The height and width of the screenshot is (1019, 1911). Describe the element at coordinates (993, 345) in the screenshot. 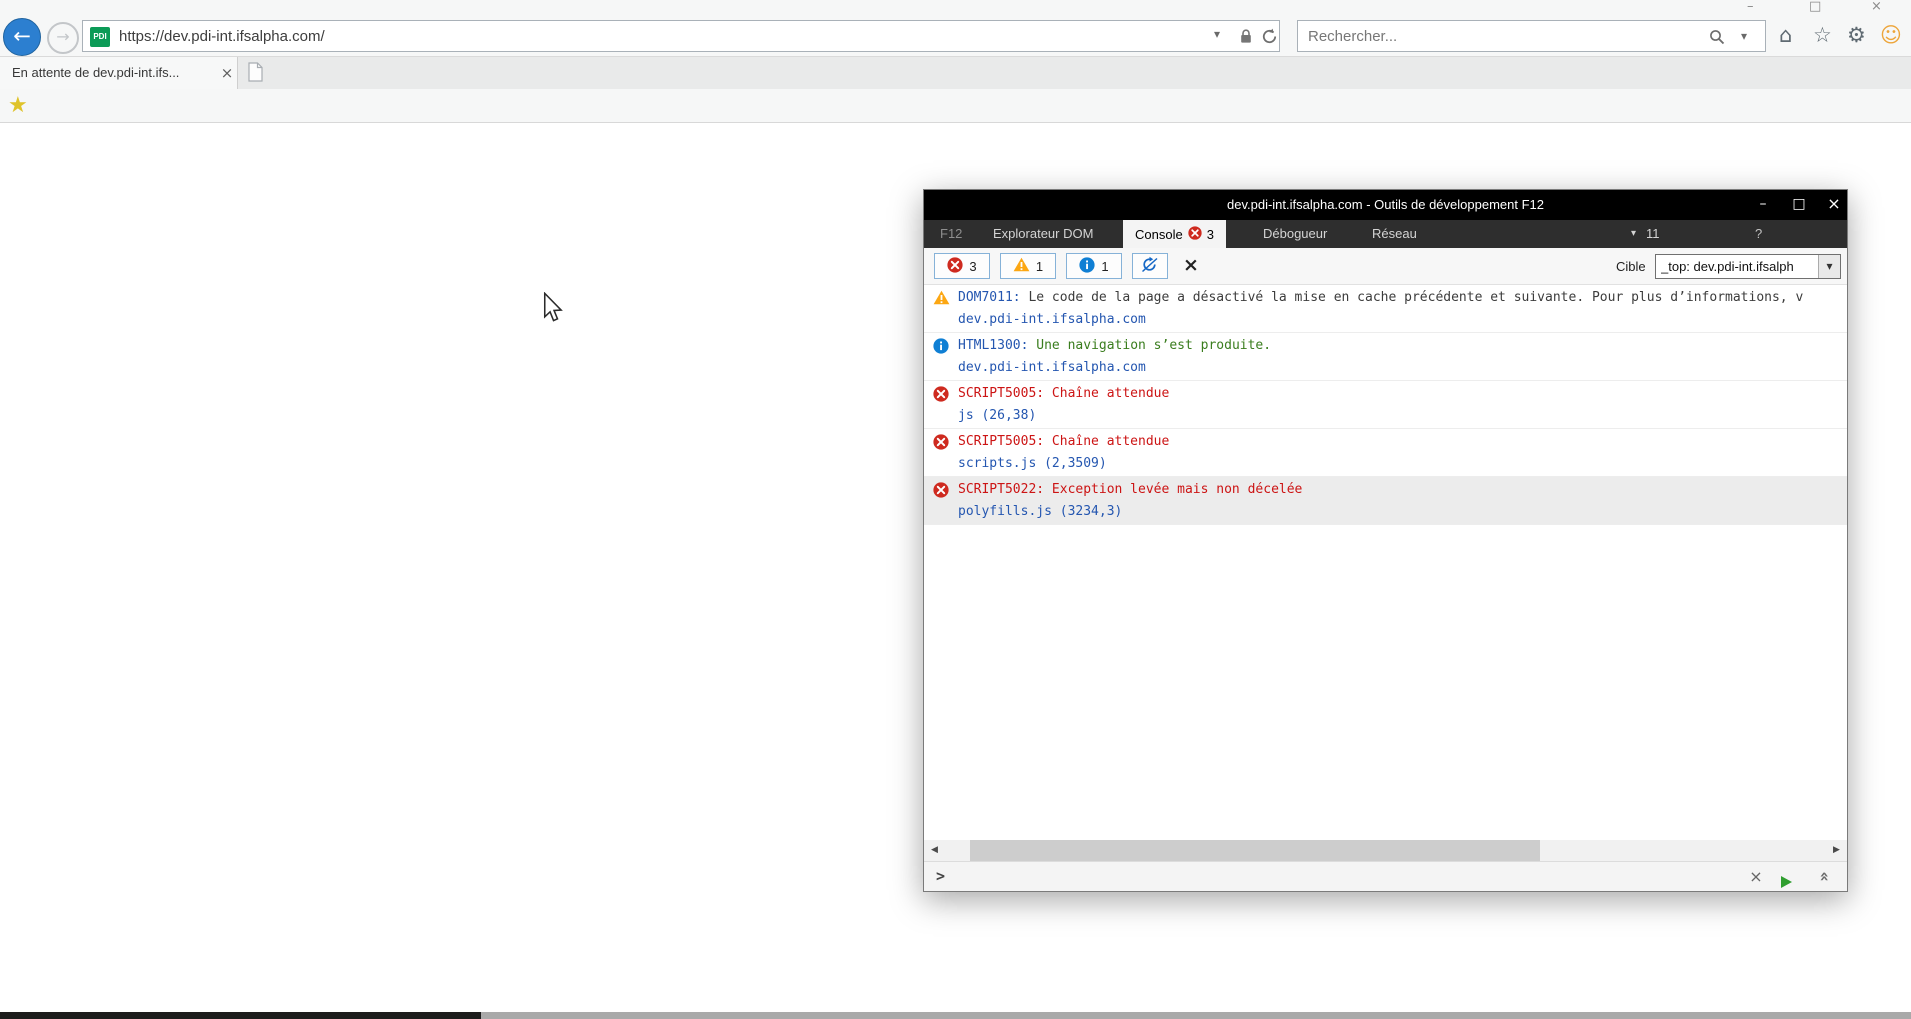

I see `message-code: HTML1300:` at that location.